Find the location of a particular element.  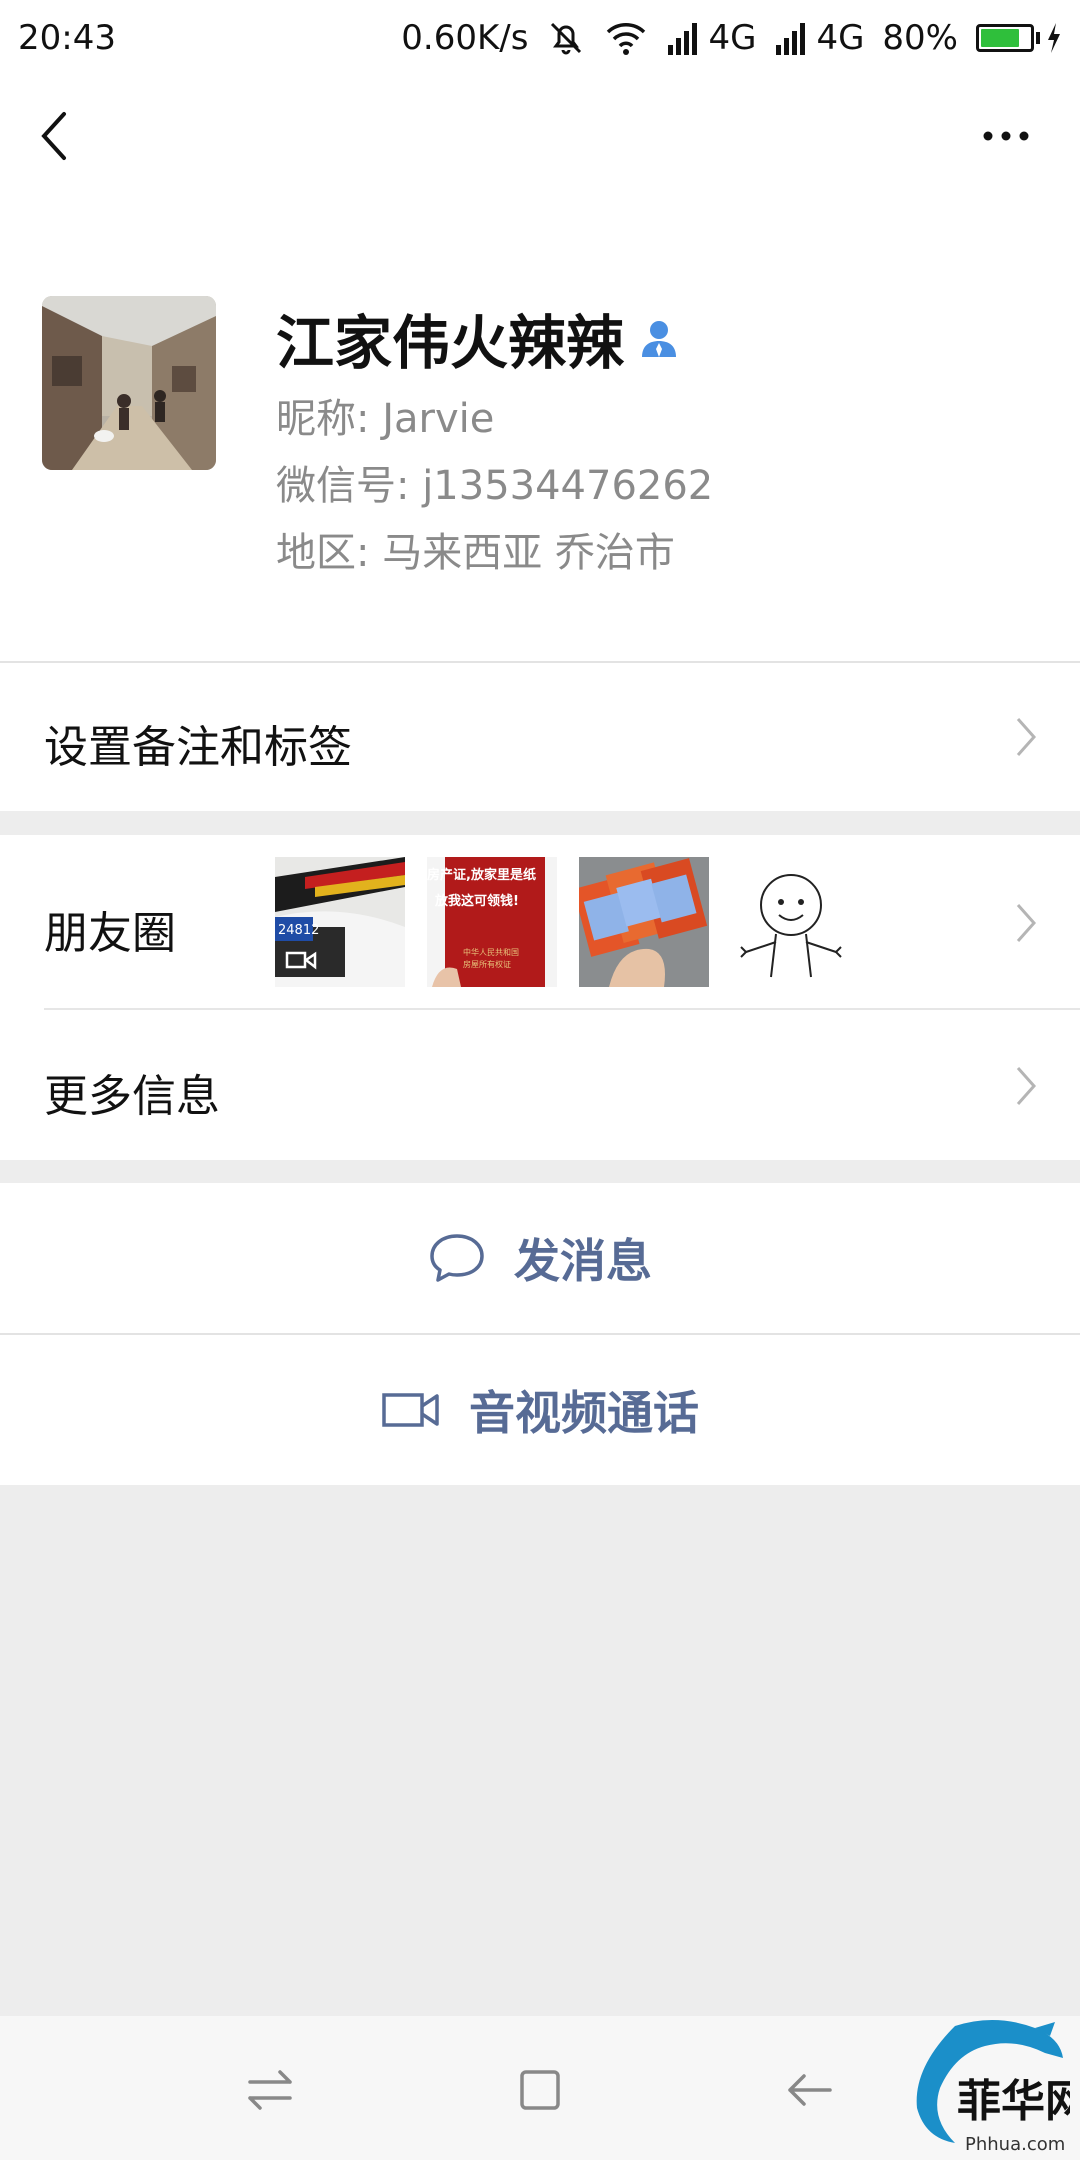

watermark-url: Phhua.com is located at coordinates (1015, 2144).